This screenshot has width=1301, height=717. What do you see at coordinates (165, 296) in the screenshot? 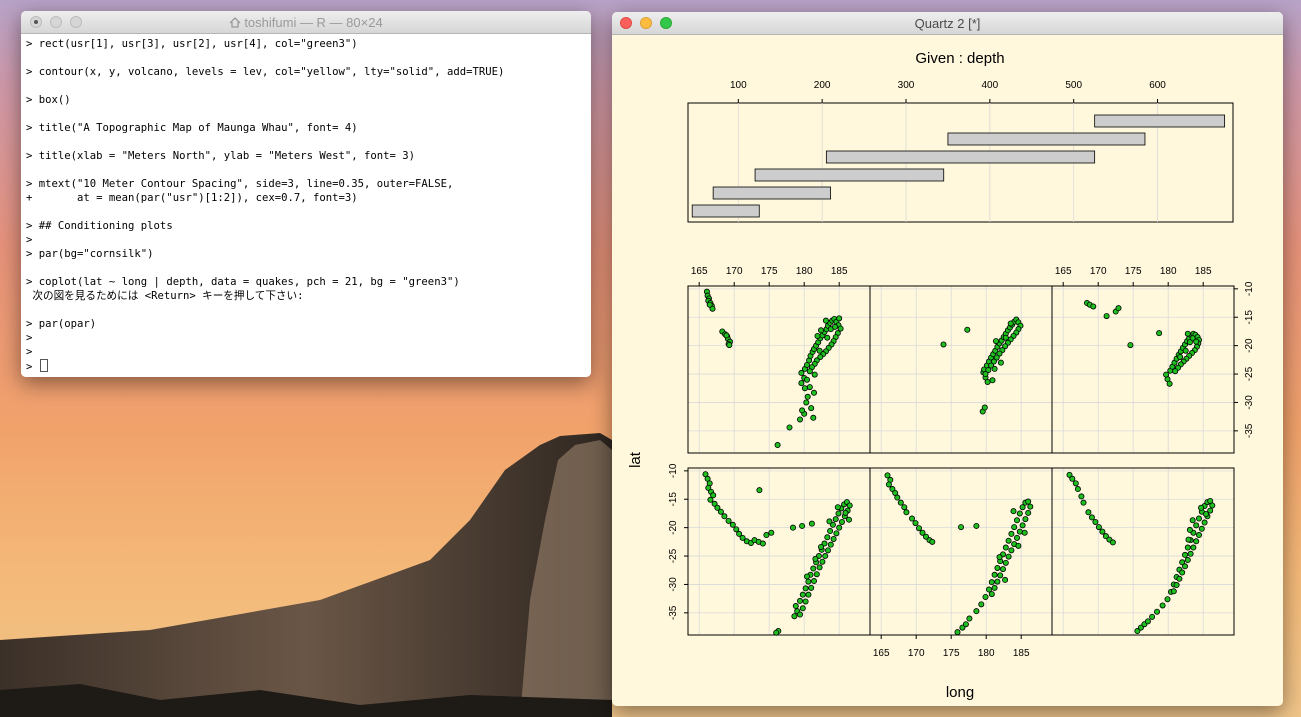
I see `console-line: 次の図を見るためには <Return> キーを押して下さい:` at bounding box center [165, 296].